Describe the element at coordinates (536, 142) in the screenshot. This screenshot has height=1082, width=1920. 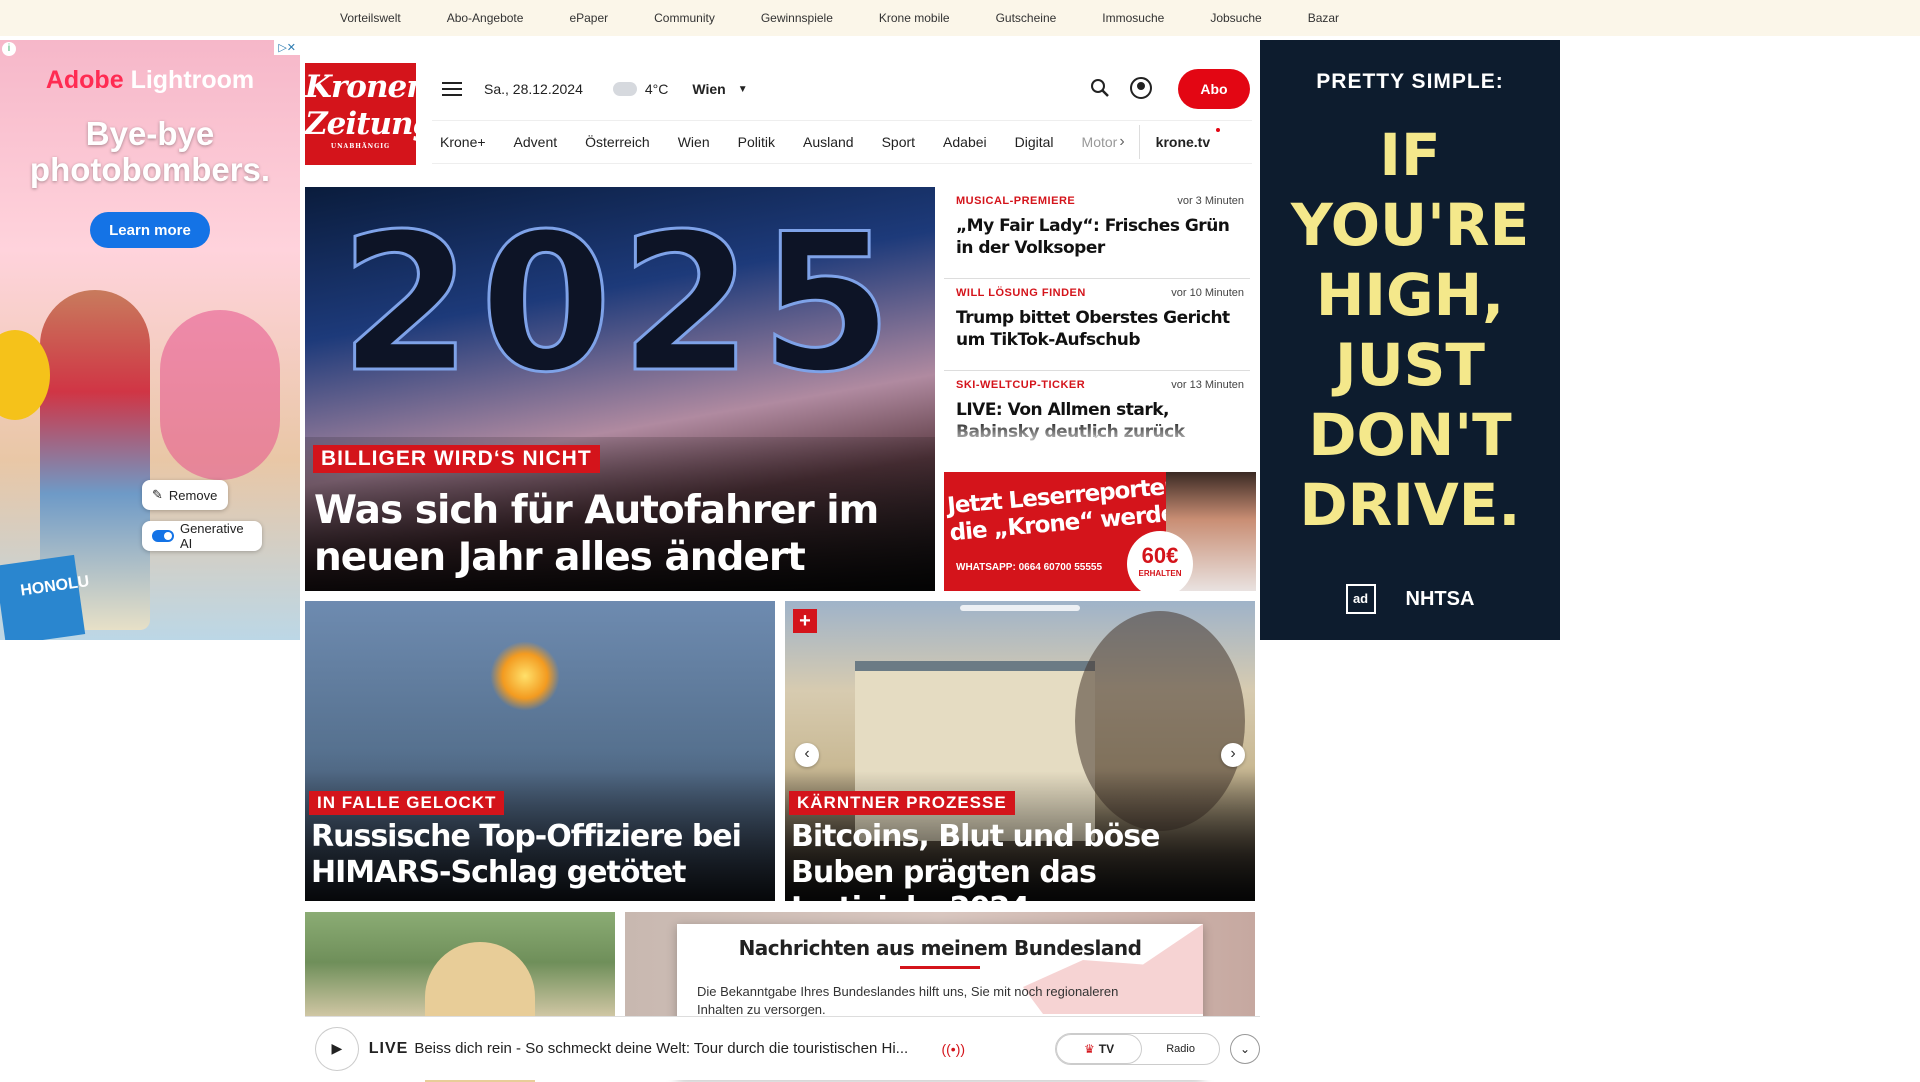
I see `nav-item-advent: Advent` at that location.